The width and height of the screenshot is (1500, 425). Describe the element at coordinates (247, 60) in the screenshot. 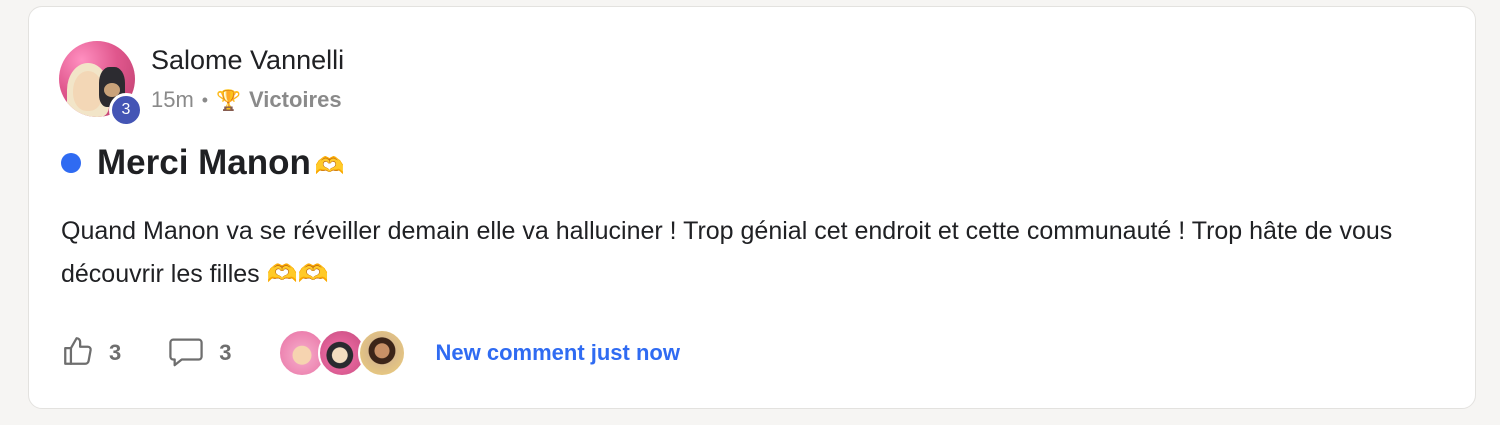

I see `author-name: Salome Vannelli` at that location.